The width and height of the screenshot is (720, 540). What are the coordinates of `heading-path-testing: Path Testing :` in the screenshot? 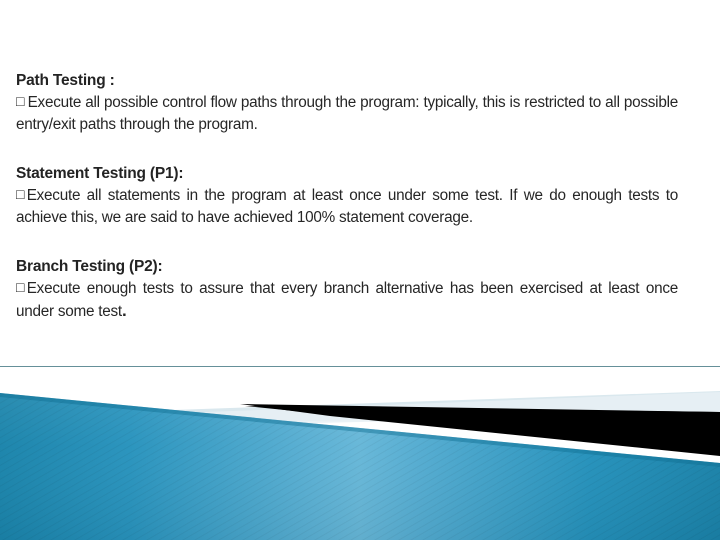 It's located at (65, 80).